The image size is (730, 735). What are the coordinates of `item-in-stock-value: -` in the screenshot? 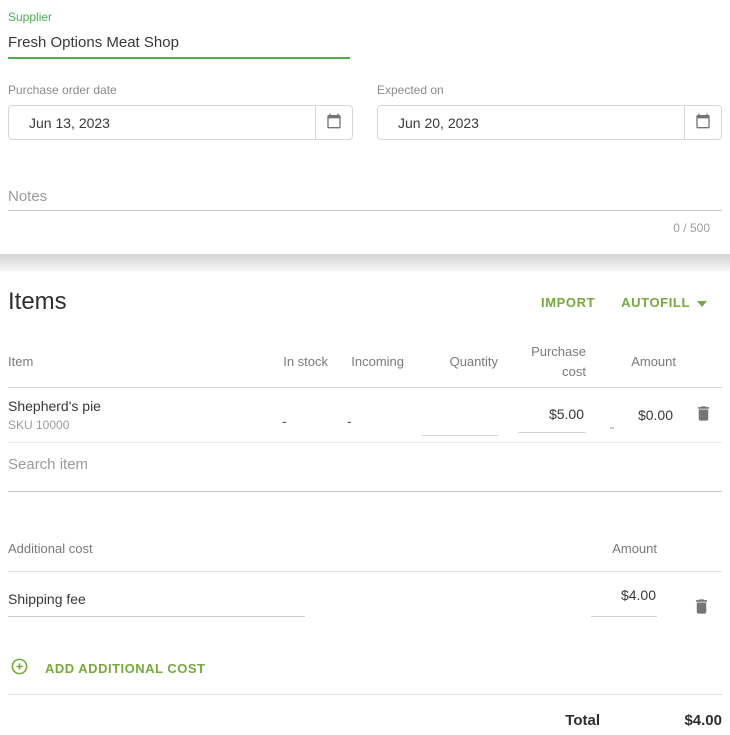 It's located at (284, 421).